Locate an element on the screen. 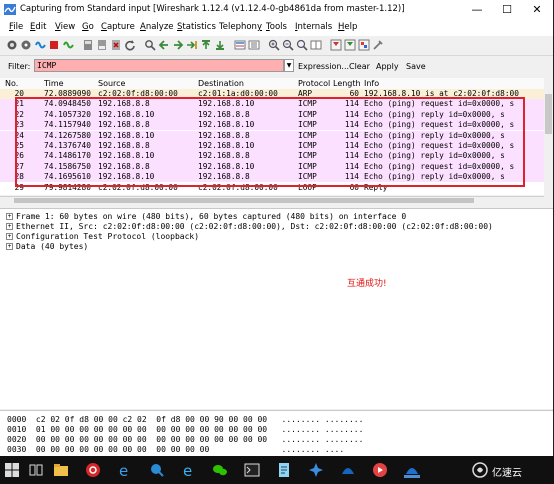  zoom-normal-icon is located at coordinates (302, 45).